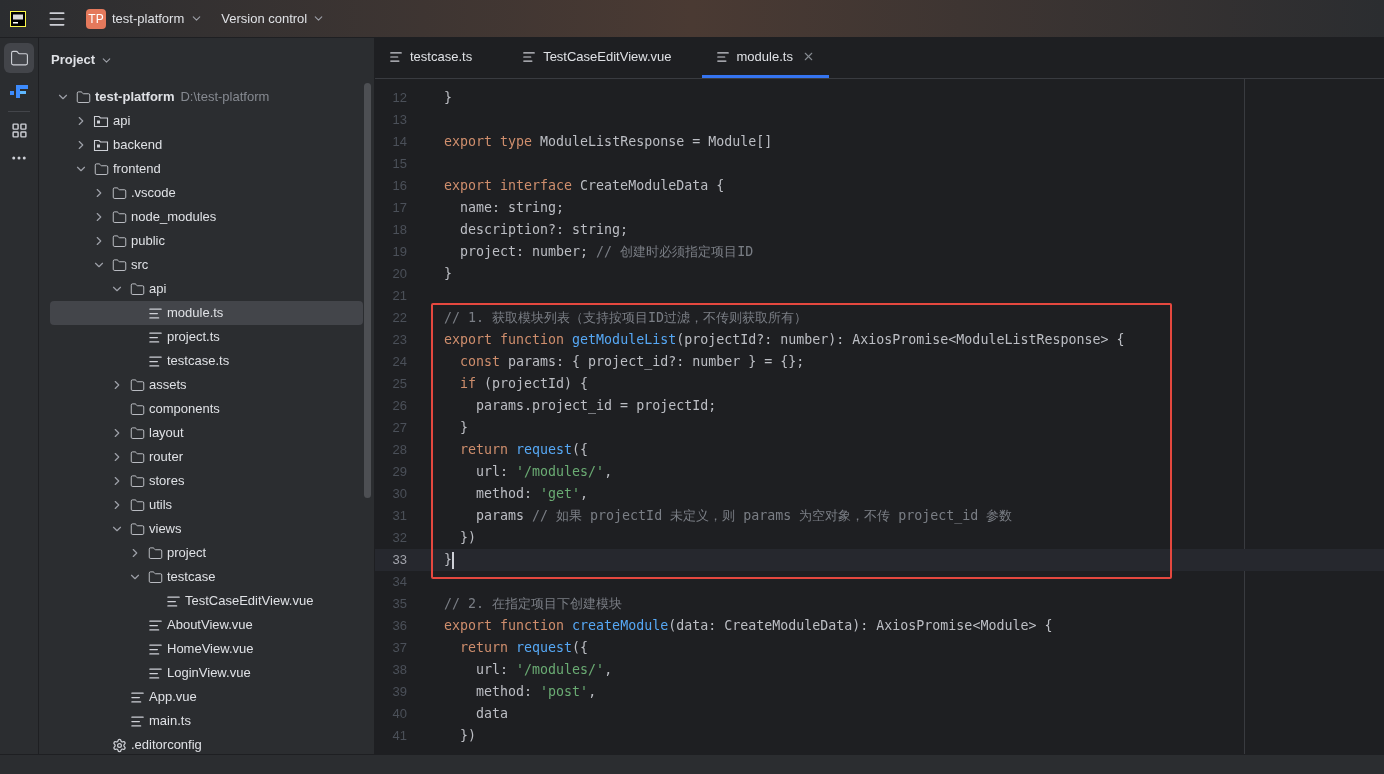 The width and height of the screenshot is (1384, 774). I want to click on editor-tab: testcase.ts, so click(431, 58).